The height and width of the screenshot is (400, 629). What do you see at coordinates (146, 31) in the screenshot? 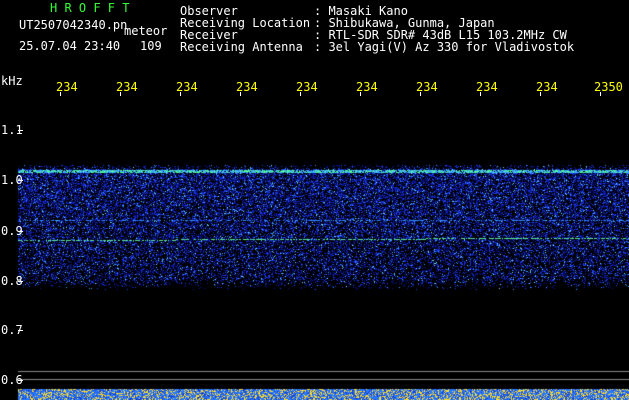
I see `type-label: meteor` at bounding box center [146, 31].